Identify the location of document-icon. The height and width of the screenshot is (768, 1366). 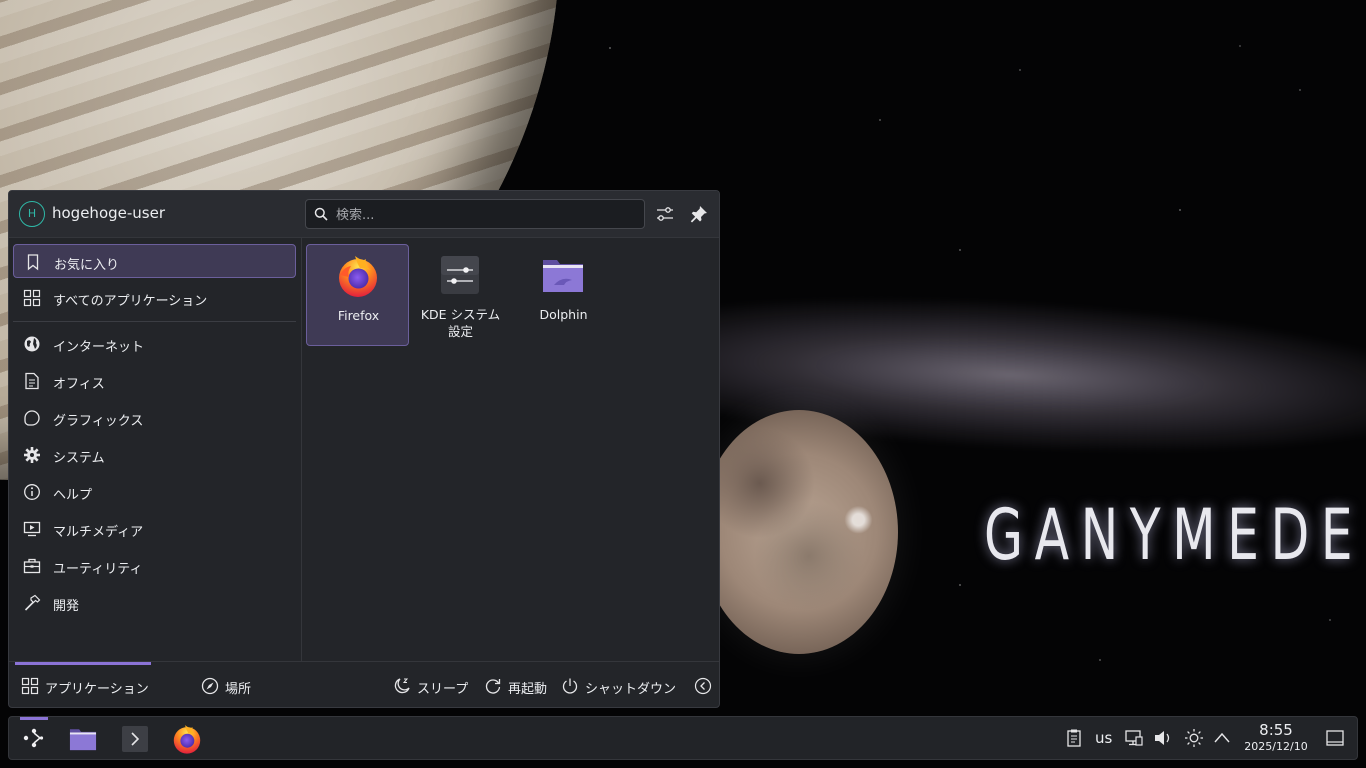
(32, 381).